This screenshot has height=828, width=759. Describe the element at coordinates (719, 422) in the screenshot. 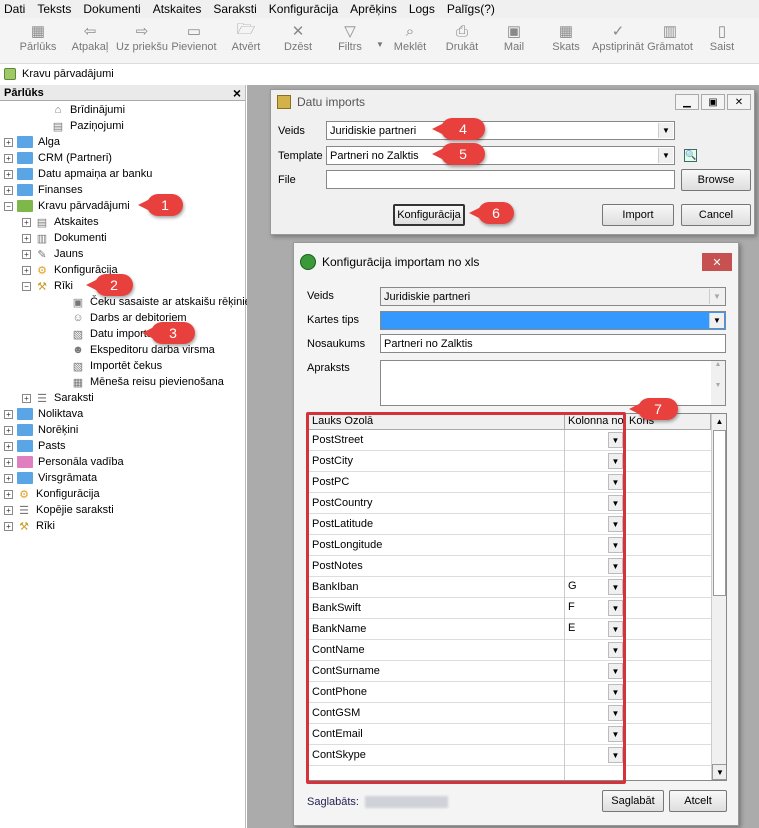

I see `scroll-up-icon: ▲` at that location.